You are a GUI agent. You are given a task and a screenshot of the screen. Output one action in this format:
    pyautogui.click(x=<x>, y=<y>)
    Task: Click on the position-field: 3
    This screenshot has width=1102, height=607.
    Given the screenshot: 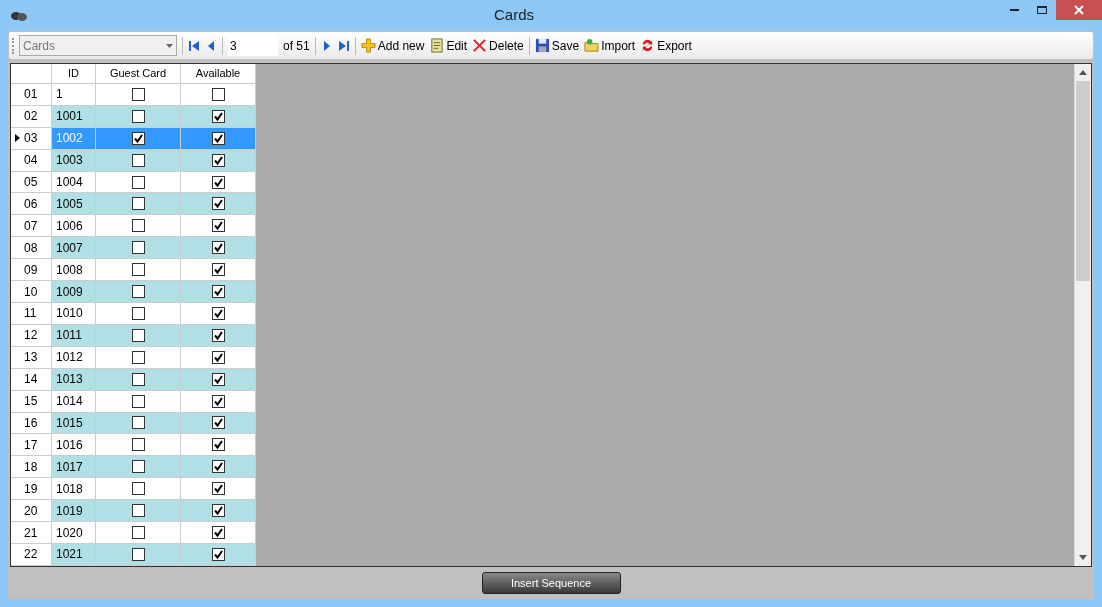 What is the action you would take?
    pyautogui.click(x=253, y=45)
    